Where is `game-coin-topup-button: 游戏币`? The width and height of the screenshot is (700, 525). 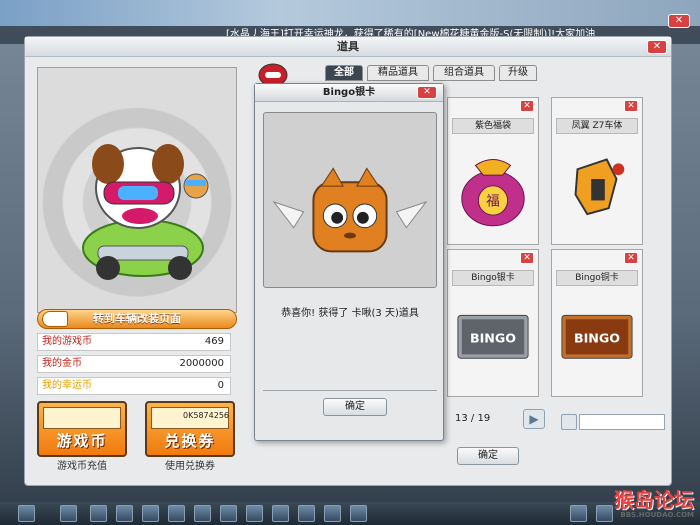
game-coin-topup-button: 游戏币 is located at coordinates (82, 429).